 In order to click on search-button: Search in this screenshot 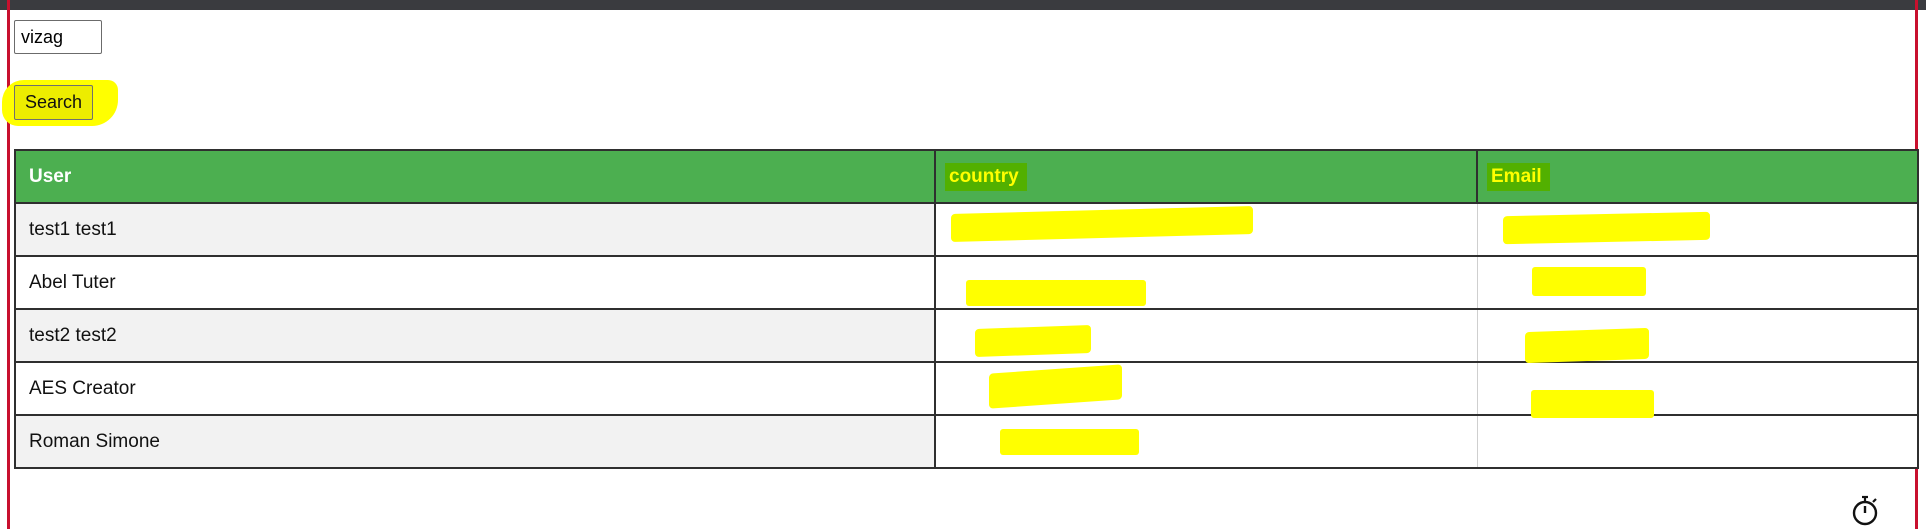, I will do `click(53, 102)`.